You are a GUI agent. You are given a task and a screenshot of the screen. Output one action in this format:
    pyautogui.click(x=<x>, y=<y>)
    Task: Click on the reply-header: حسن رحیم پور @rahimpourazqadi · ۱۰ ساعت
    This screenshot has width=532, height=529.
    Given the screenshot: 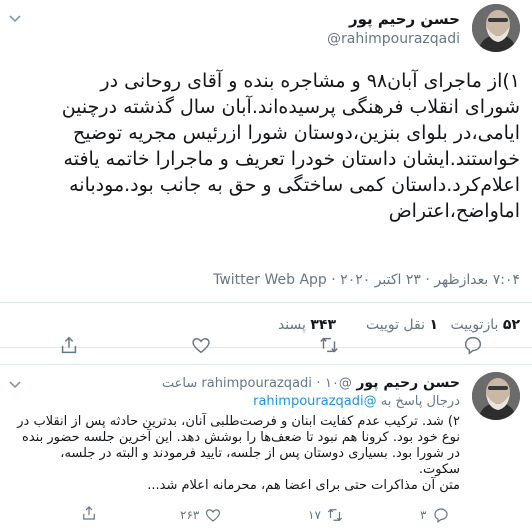 What is the action you would take?
    pyautogui.click(x=310, y=383)
    